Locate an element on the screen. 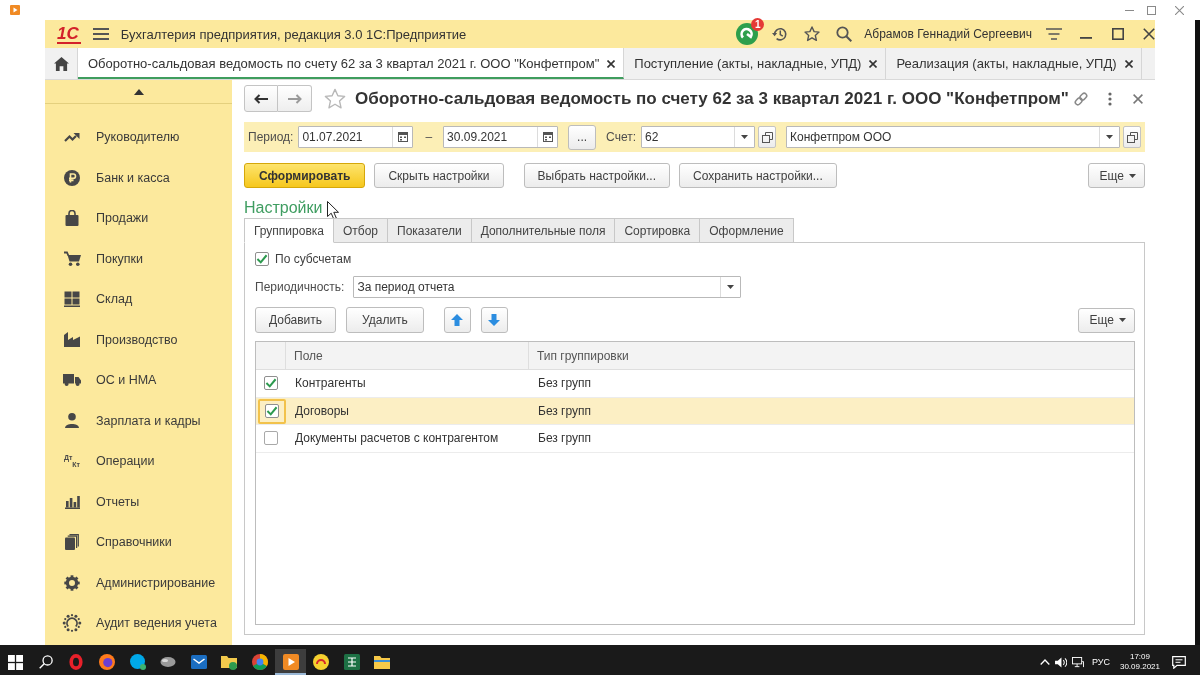  sidebar-item: Склад is located at coordinates (138, 299).